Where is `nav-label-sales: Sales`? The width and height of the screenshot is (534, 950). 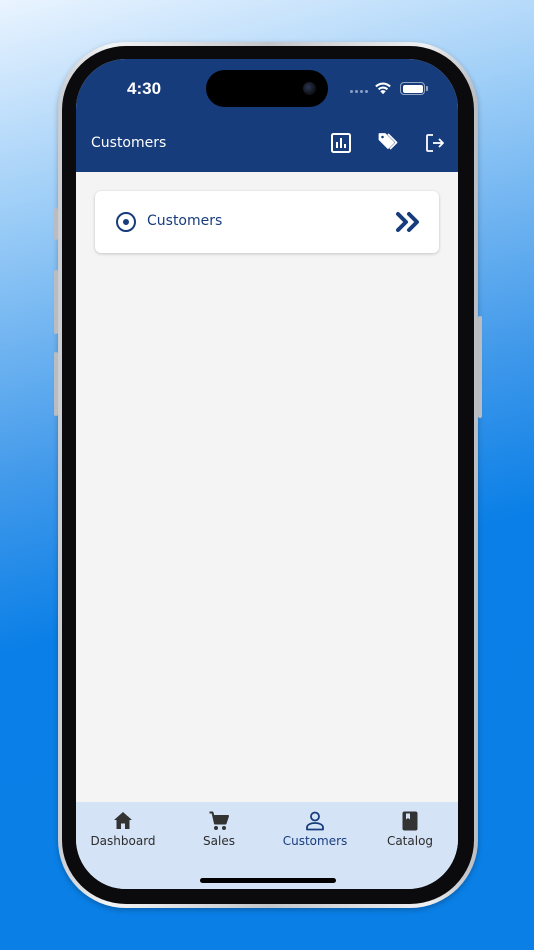
nav-label-sales: Sales is located at coordinates (219, 841).